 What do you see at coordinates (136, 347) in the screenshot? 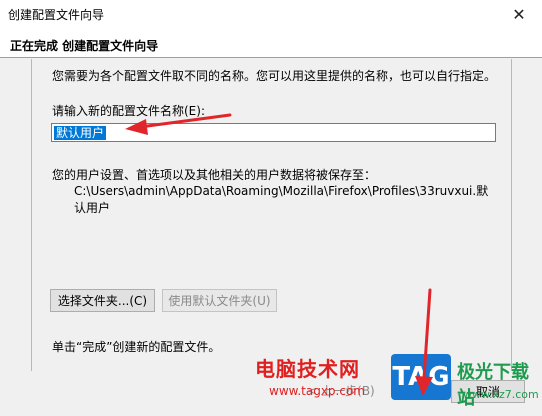
I see `finish-note: 单击“完成”创建新的配置文件。` at bounding box center [136, 347].